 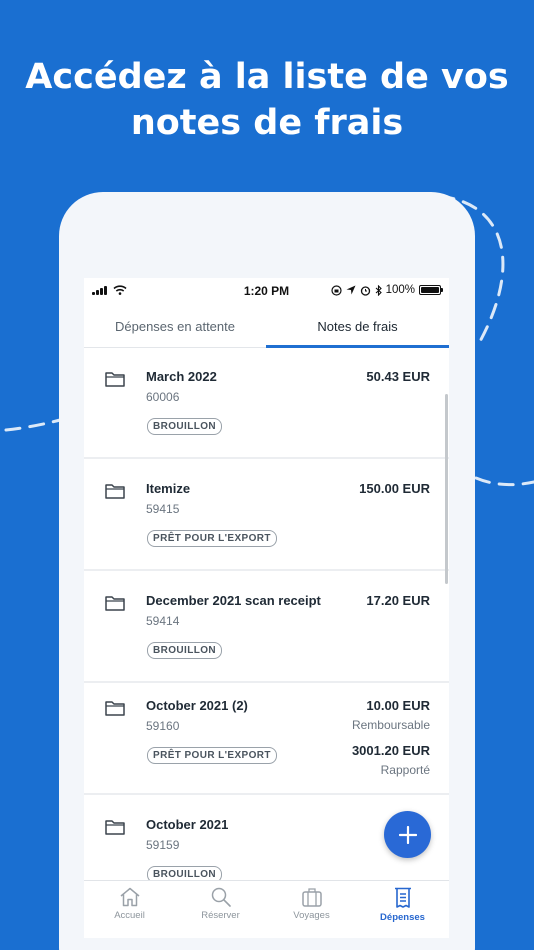 I want to click on report-title: Itemize, so click(x=168, y=488).